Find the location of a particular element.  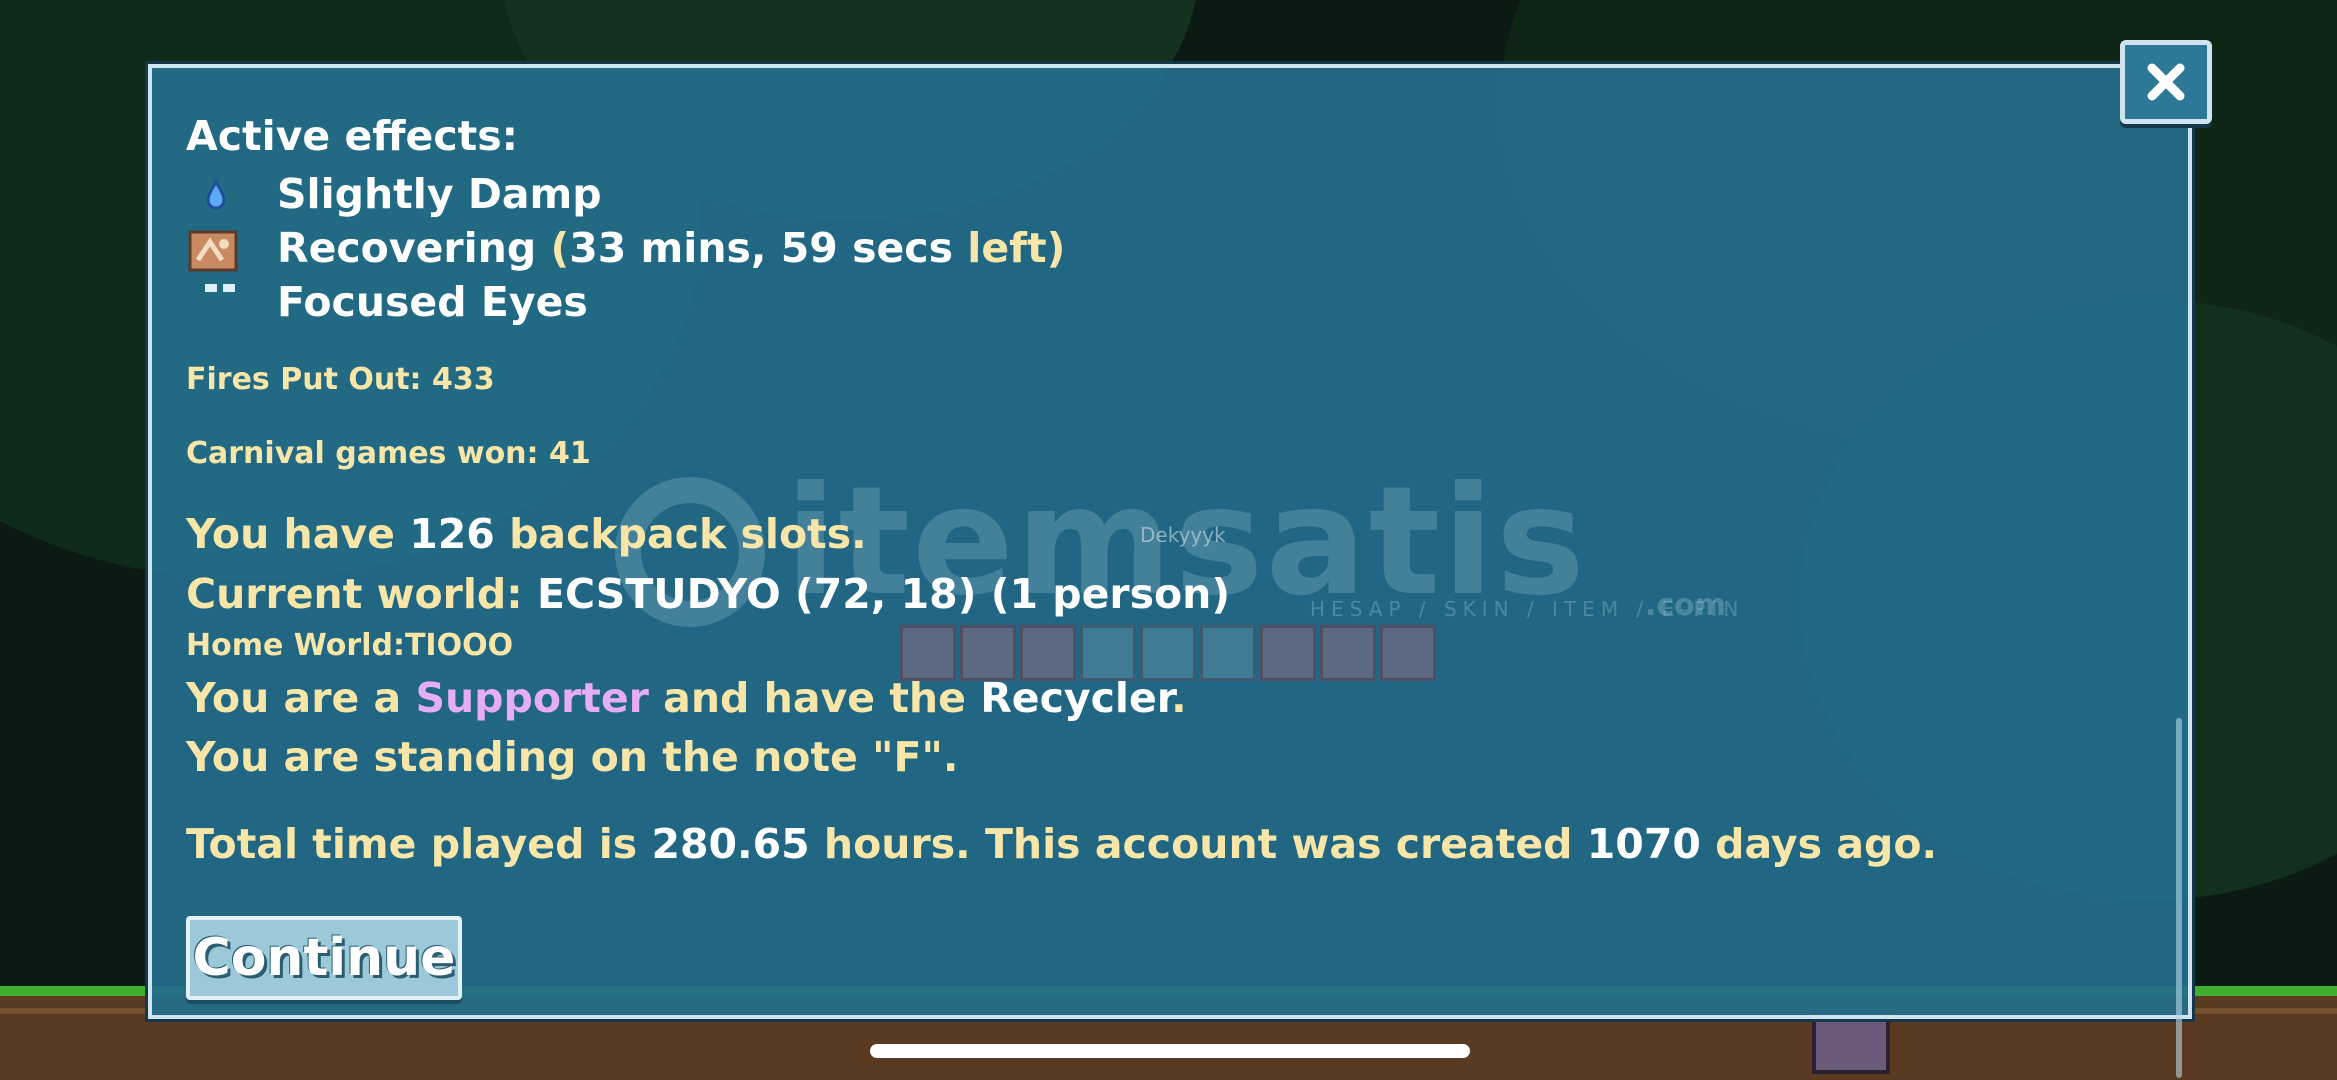

watermark-domain: .com is located at coordinates (1686, 605).